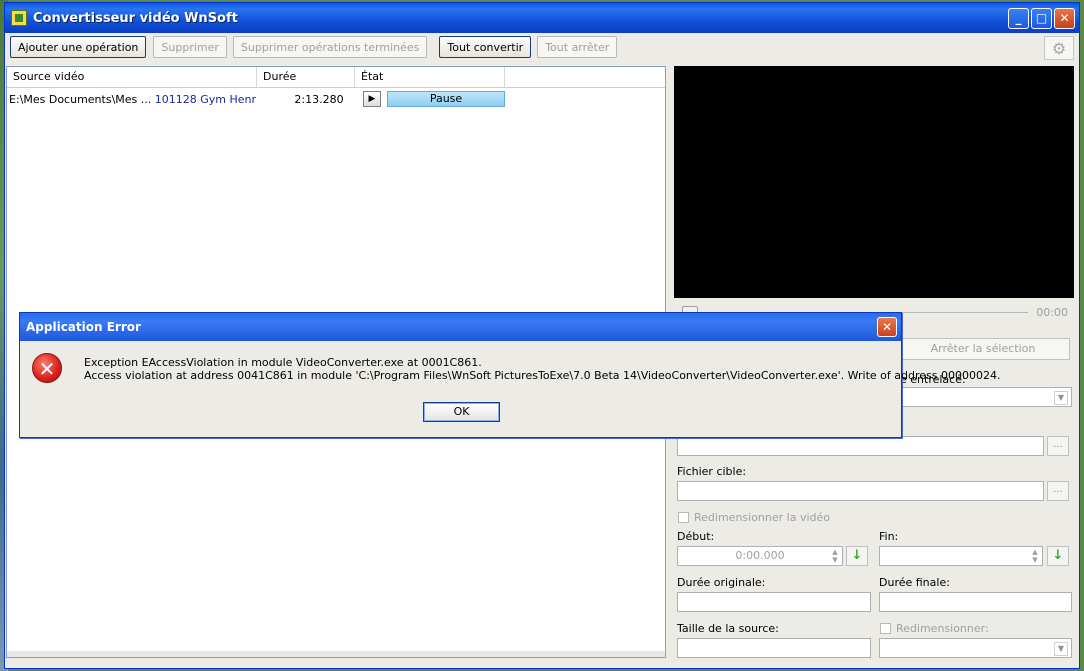 Image resolution: width=1084 pixels, height=671 pixels. Describe the element at coordinates (942, 628) in the screenshot. I see `resize-label: Redimensionner:` at that location.